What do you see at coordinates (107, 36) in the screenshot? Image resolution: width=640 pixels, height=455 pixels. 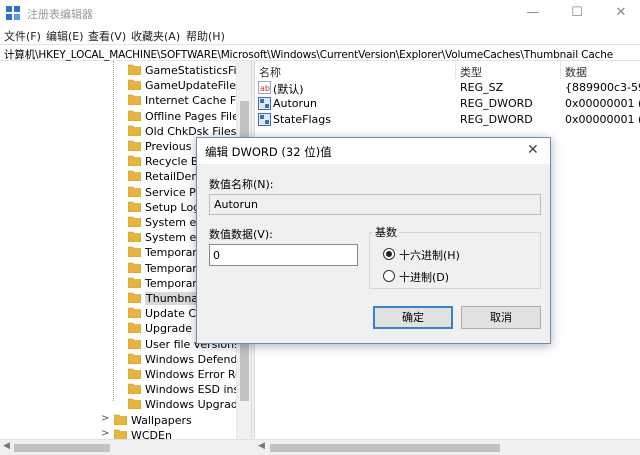 I see `menu-view: 查看(V)` at bounding box center [107, 36].